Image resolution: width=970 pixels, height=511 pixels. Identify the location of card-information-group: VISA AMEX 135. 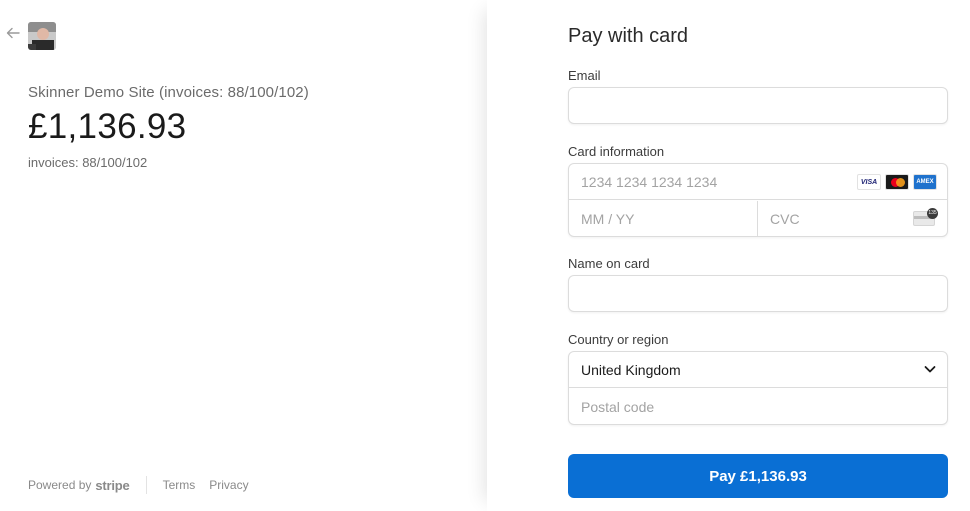
(758, 200).